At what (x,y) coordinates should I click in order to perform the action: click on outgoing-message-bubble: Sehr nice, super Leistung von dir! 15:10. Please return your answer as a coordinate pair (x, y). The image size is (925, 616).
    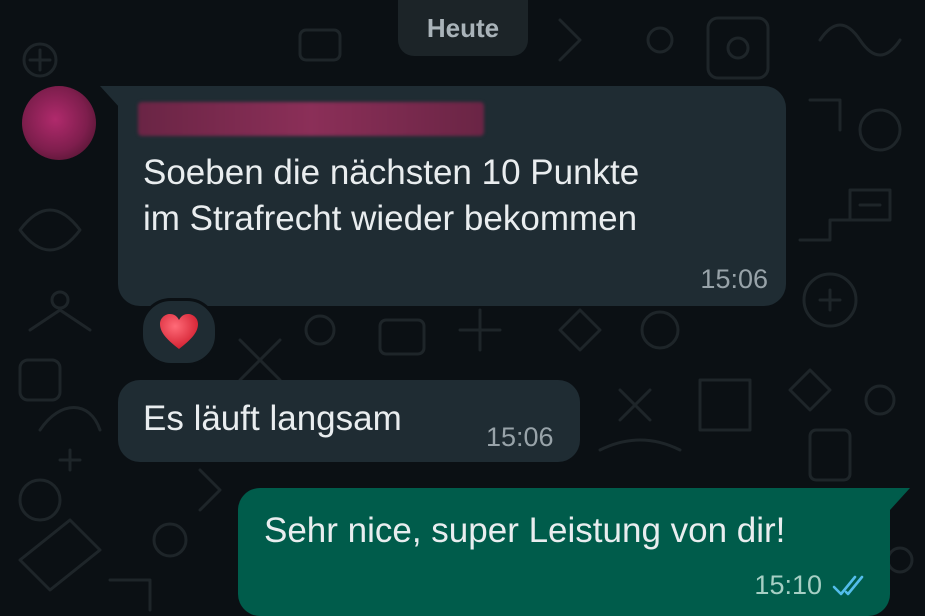
    Looking at the image, I should click on (564, 552).